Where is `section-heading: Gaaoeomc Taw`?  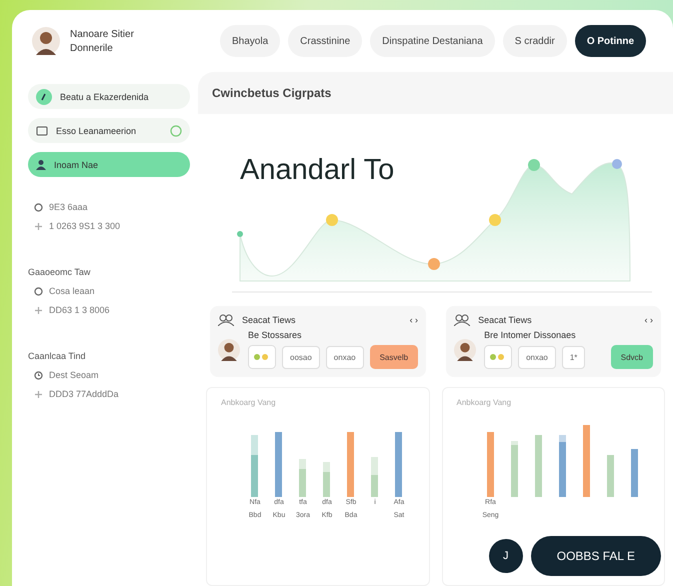
section-heading: Gaaoeomc Taw is located at coordinates (60, 272).